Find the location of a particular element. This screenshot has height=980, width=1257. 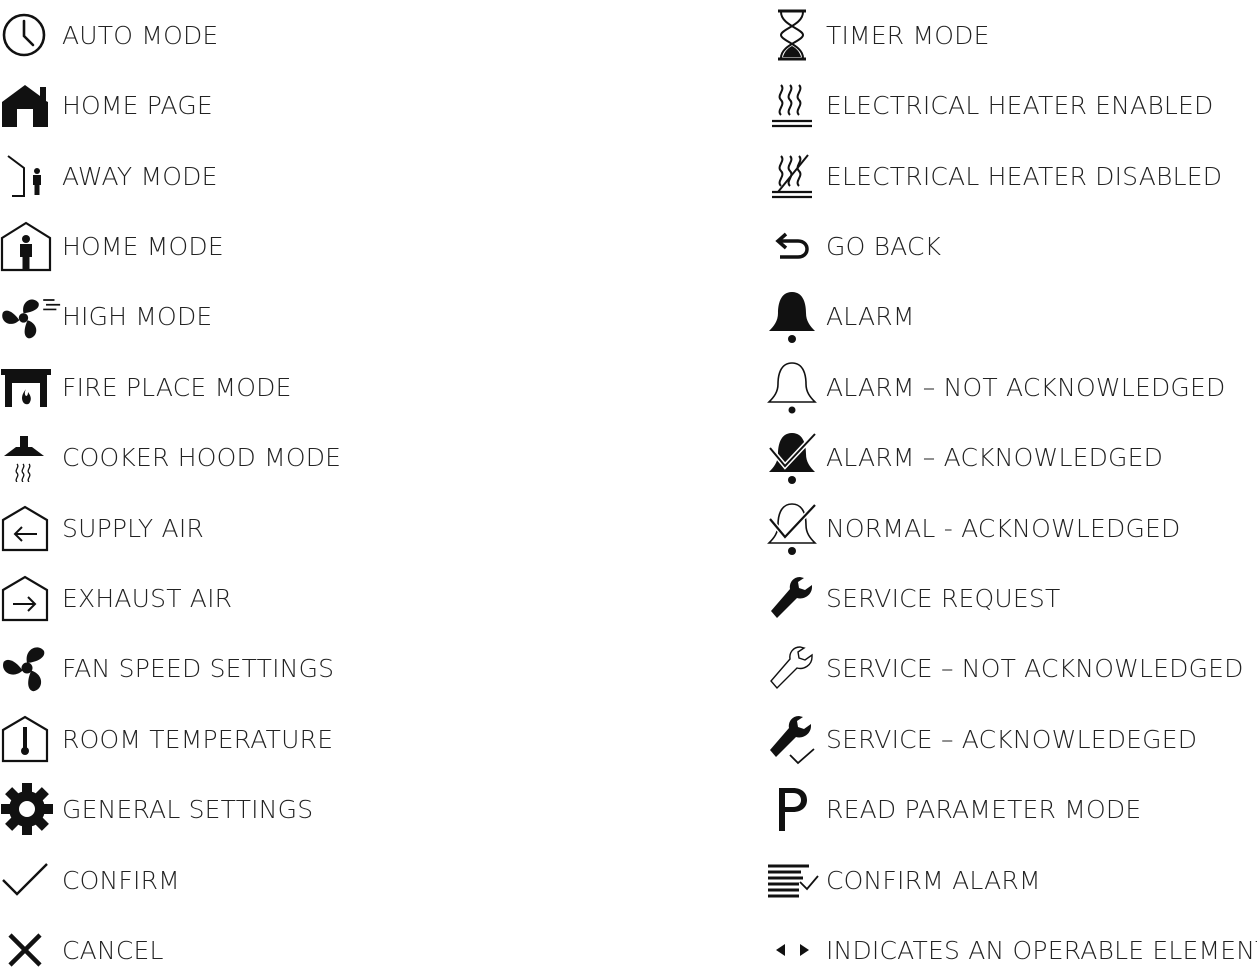

legend-row-service-acknowledged: SERVICE – ACKNOWLEDEGED is located at coordinates (977, 739).